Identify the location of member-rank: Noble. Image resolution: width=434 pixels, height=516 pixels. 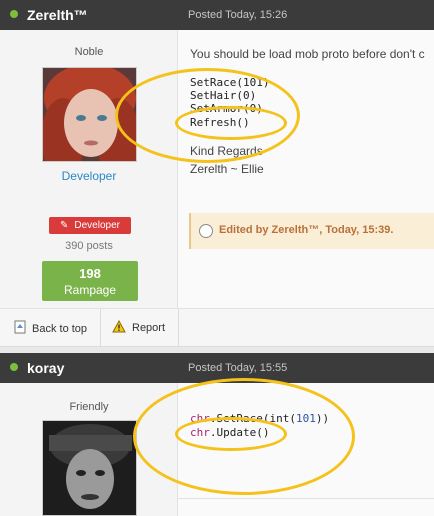
(89, 52).